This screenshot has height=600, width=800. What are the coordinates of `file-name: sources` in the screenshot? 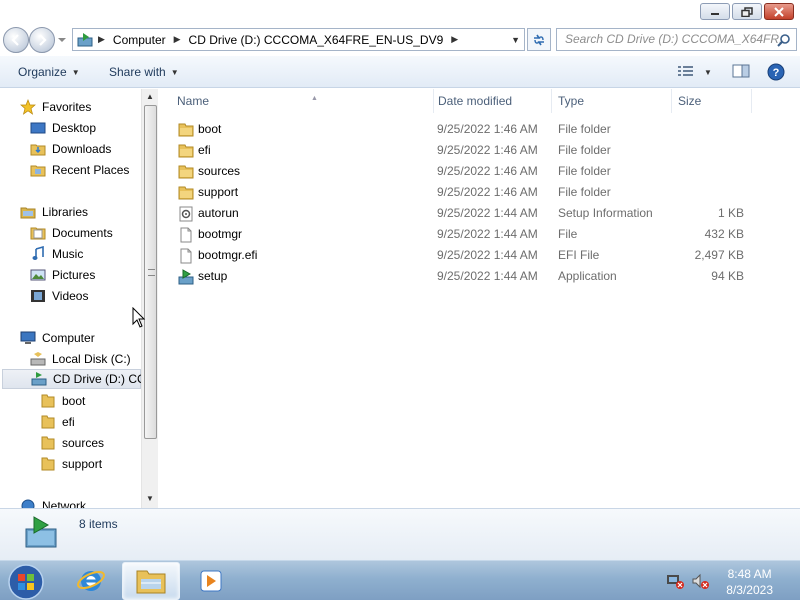 It's located at (219, 171).